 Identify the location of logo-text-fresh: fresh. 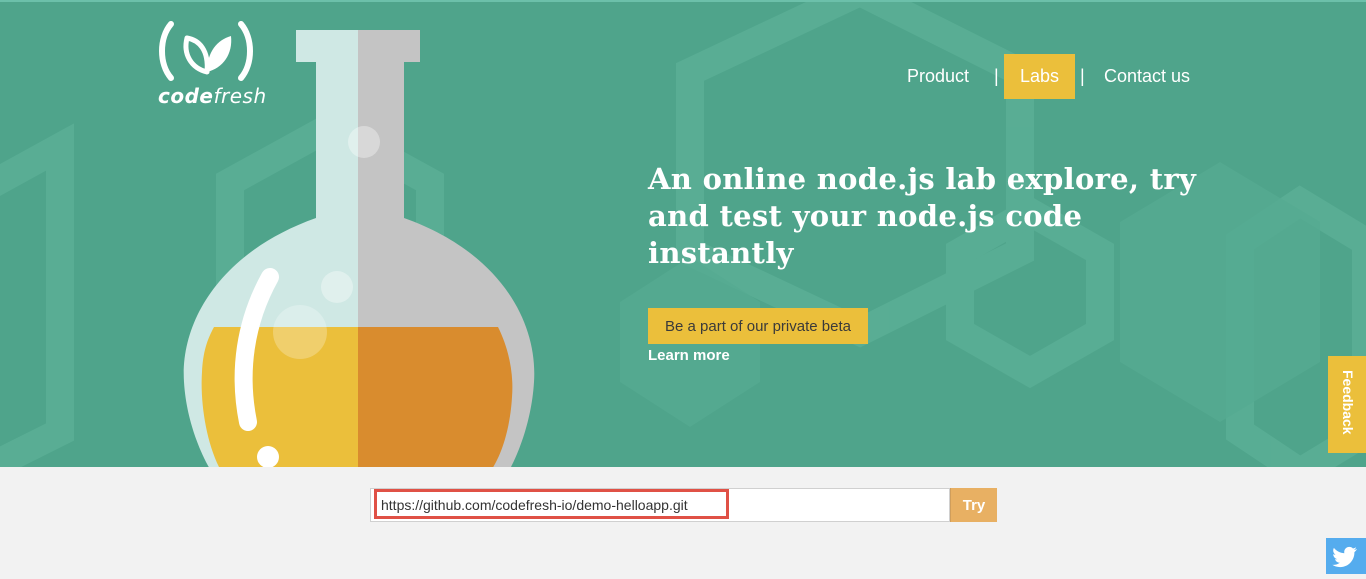
(240, 96).